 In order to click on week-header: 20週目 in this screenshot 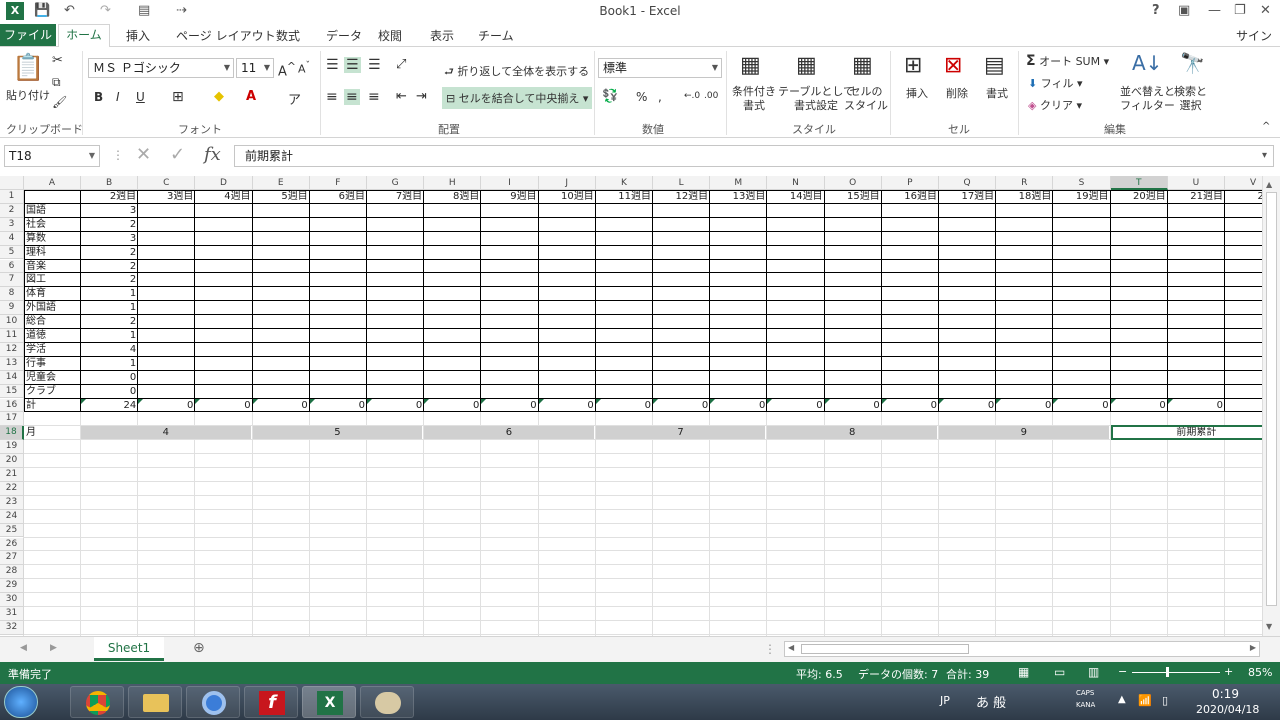, I will do `click(1139, 196)`.